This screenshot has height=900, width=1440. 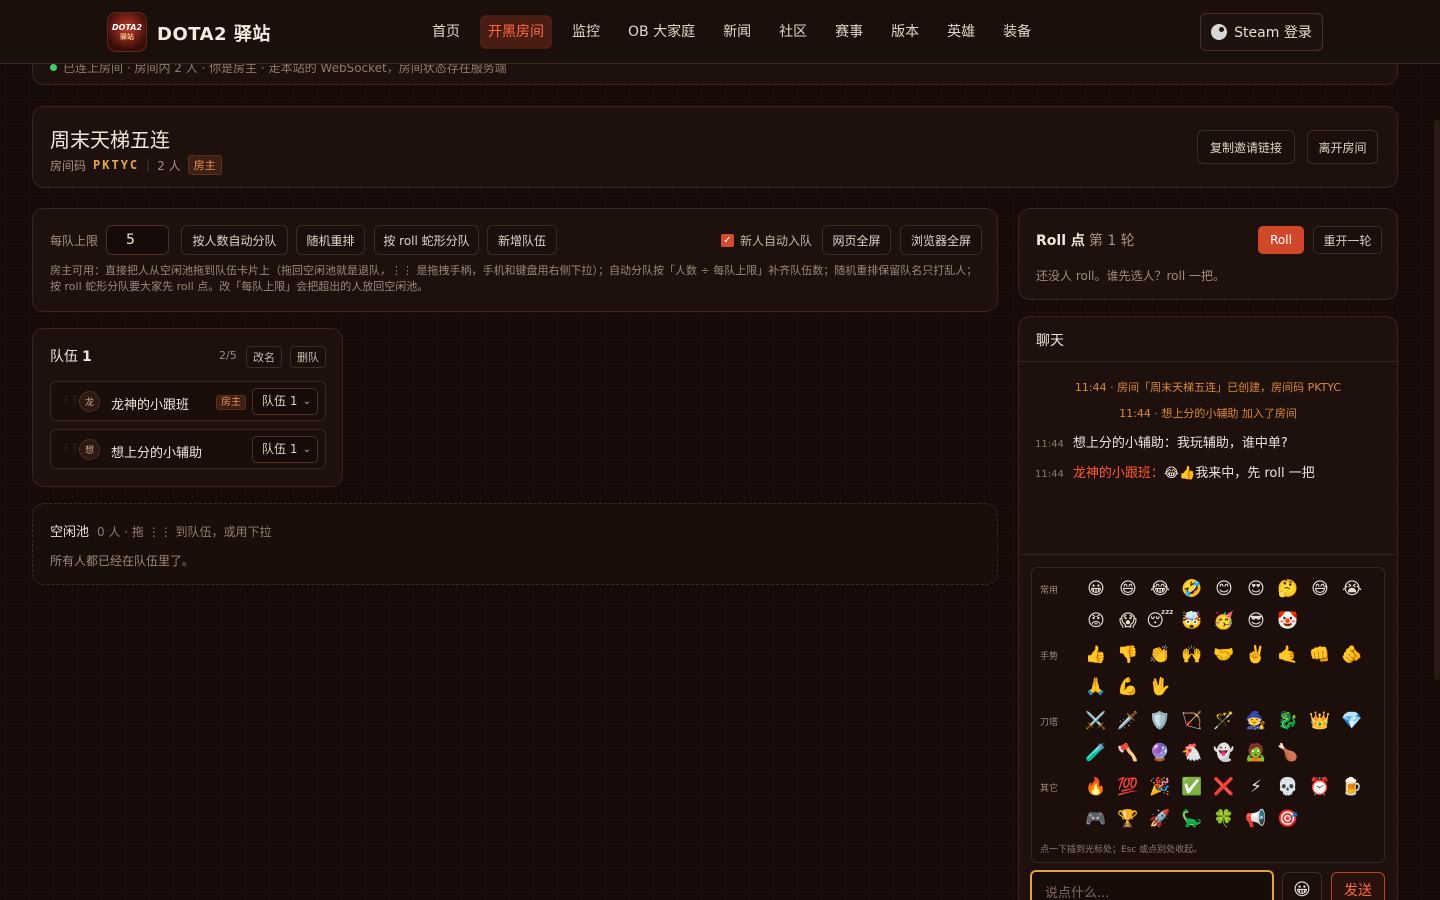 I want to click on emoji-option: 🍗, so click(x=1288, y=753).